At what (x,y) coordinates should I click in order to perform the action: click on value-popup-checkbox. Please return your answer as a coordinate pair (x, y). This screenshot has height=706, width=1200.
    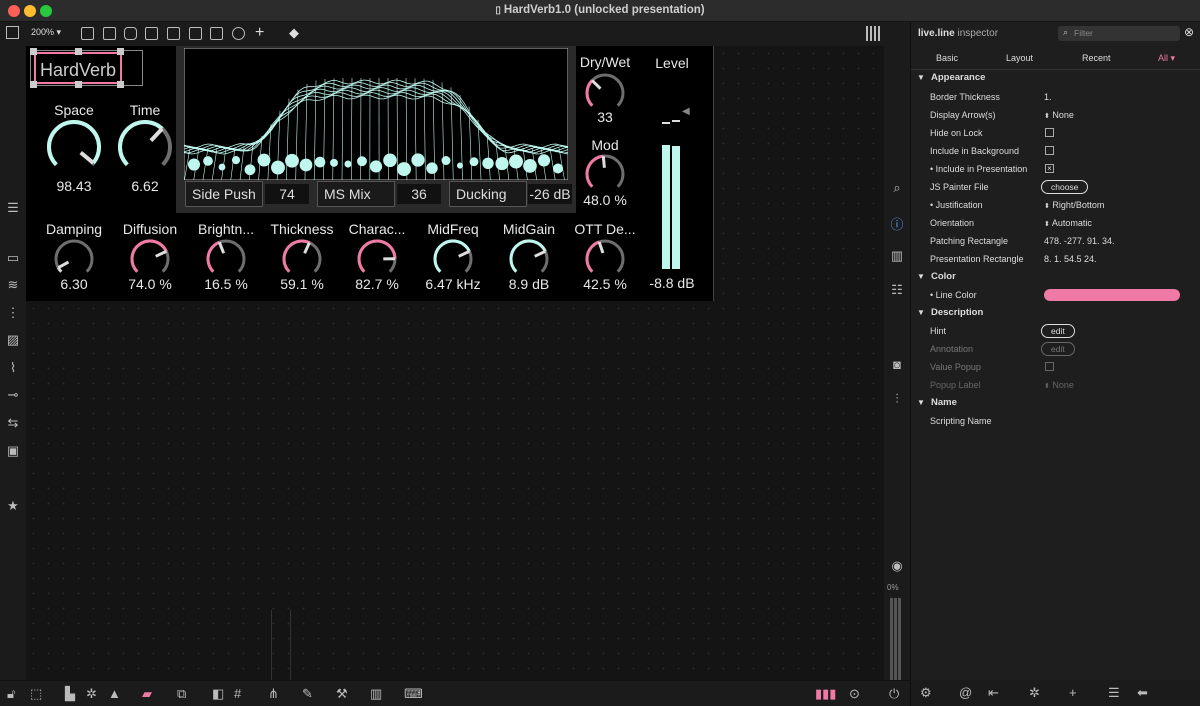
    Looking at the image, I should click on (1049, 366).